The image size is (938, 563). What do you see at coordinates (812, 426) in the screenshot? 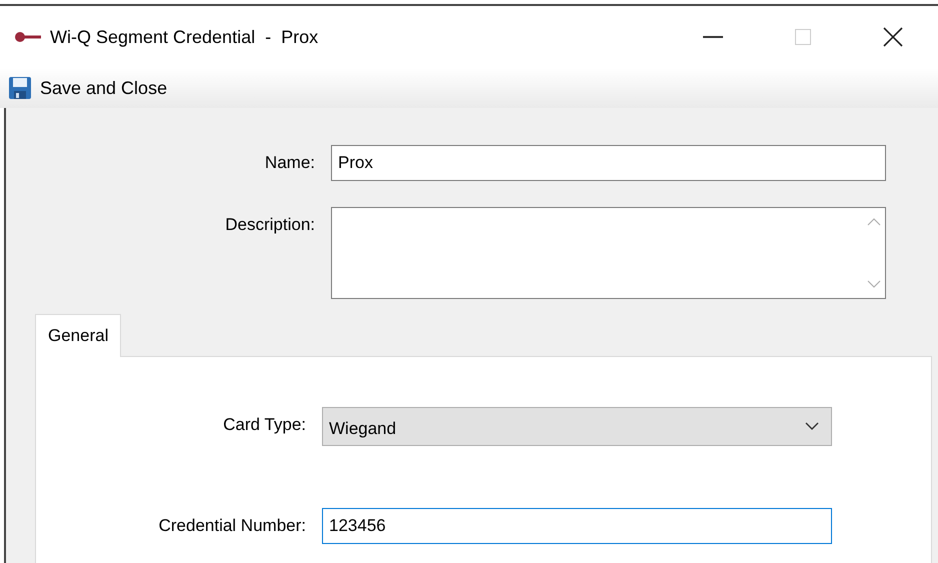
I see `caret-icon` at bounding box center [812, 426].